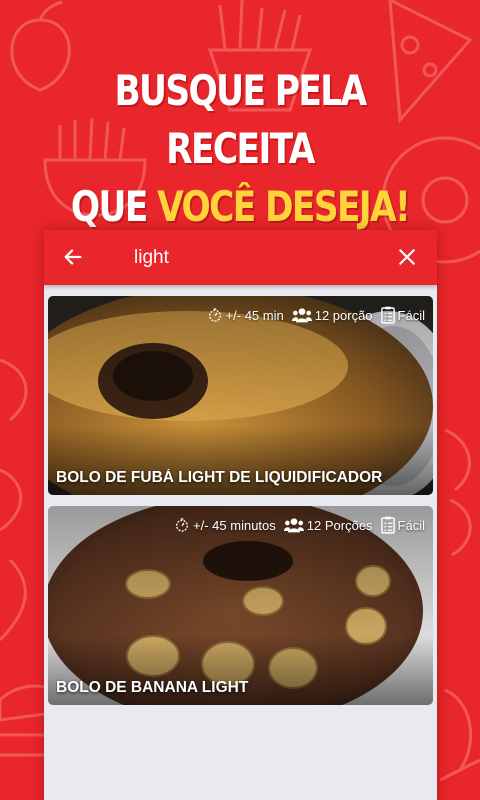  What do you see at coordinates (407, 257) in the screenshot?
I see `close-icon` at bounding box center [407, 257].